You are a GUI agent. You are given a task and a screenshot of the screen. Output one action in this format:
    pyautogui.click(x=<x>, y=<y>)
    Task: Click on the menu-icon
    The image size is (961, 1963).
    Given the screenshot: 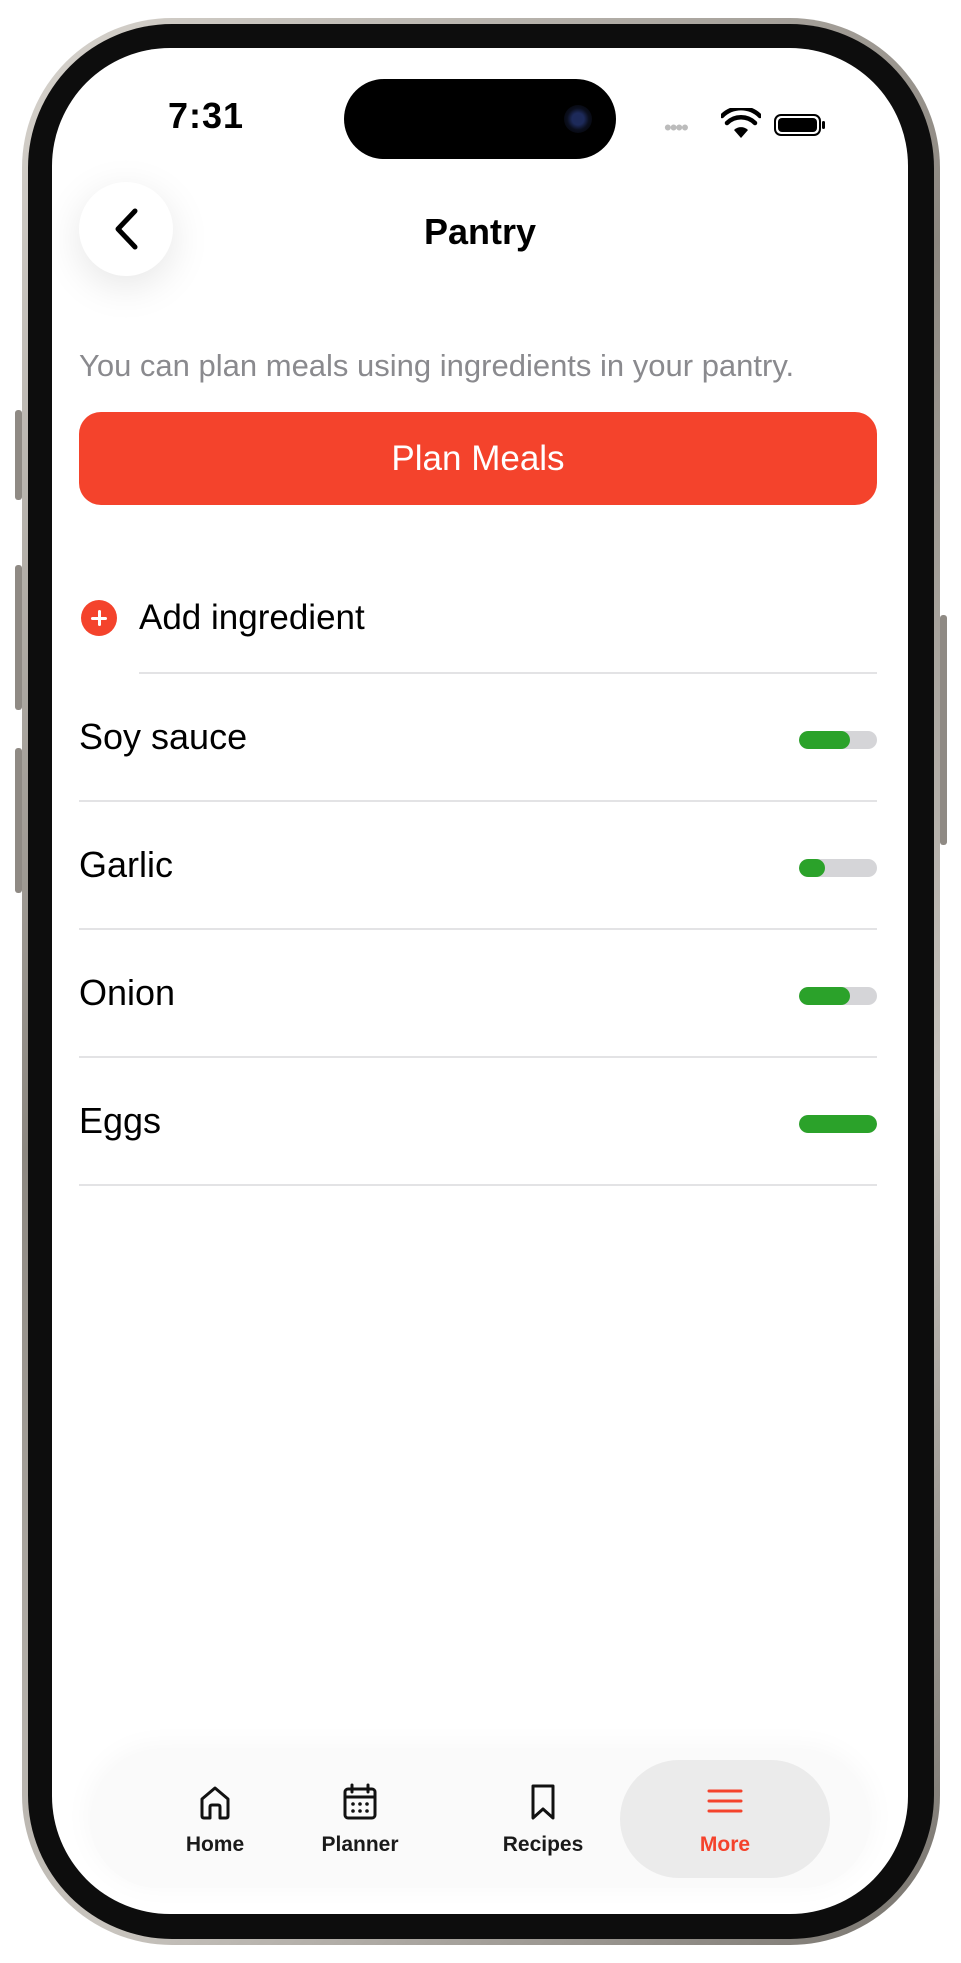 What is the action you would take?
    pyautogui.click(x=725, y=1801)
    